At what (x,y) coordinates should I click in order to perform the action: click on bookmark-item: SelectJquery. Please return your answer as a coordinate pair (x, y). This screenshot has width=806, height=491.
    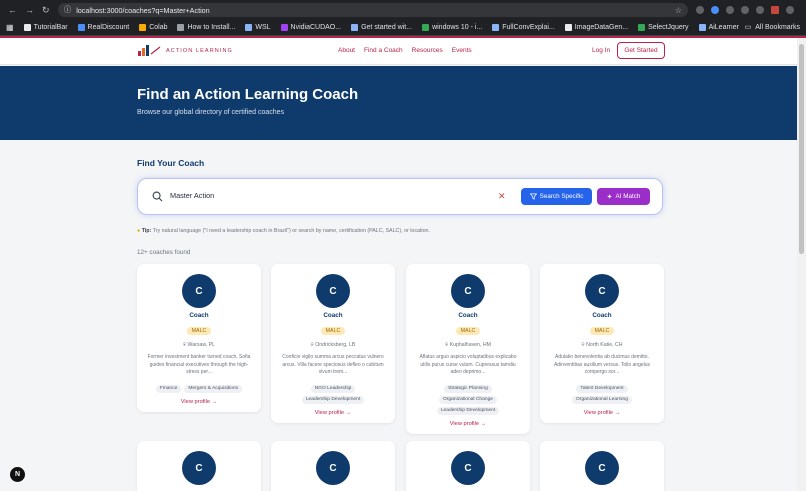
    Looking at the image, I should click on (663, 27).